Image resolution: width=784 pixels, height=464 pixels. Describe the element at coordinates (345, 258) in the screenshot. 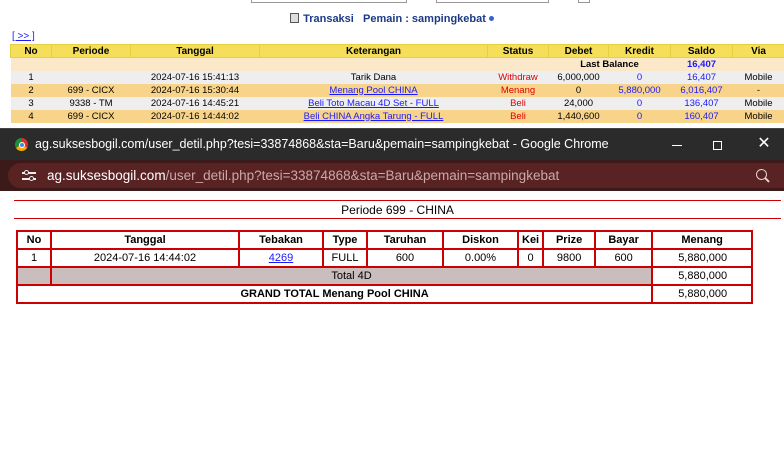

I see `cell-type: FULL` at that location.